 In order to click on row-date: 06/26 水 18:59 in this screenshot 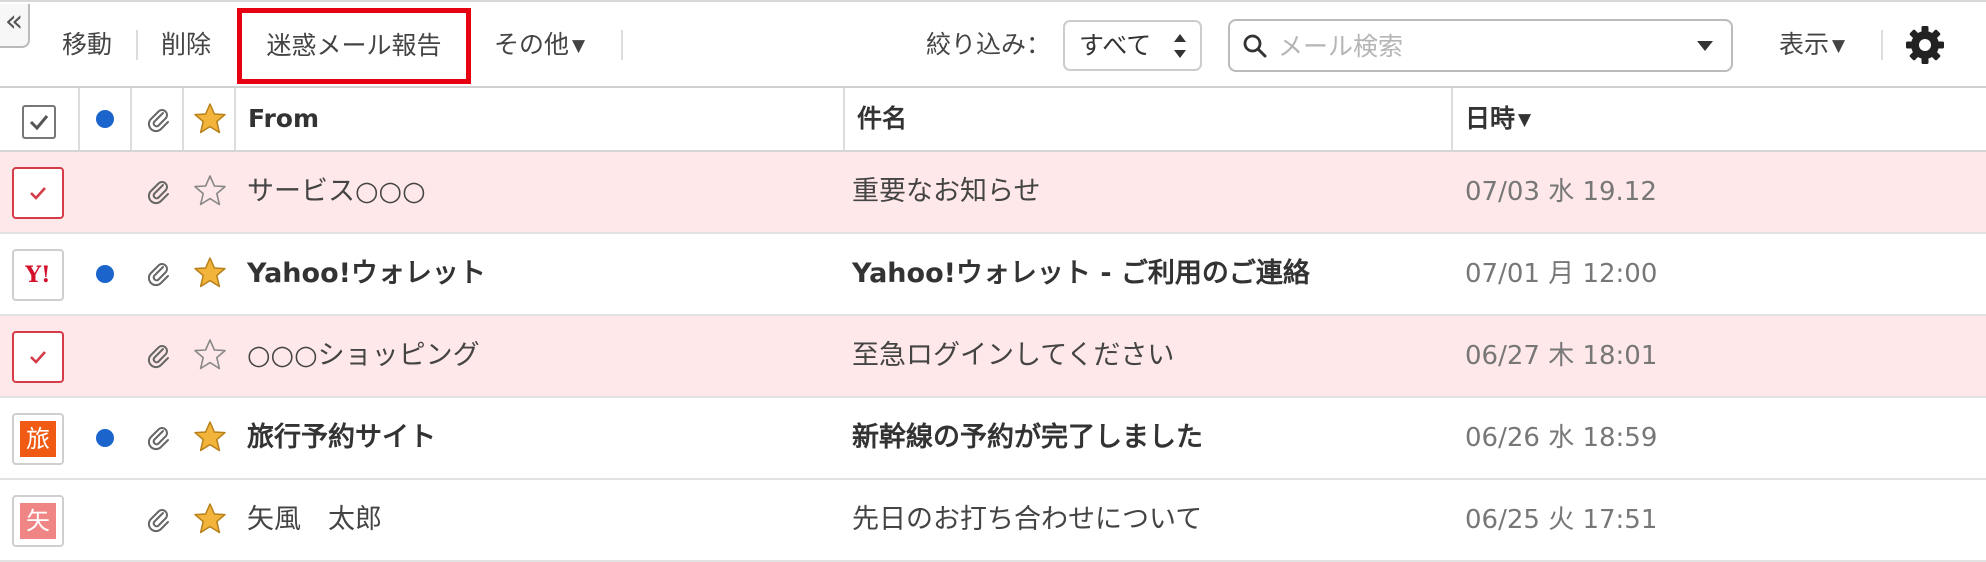, I will do `click(1561, 438)`.